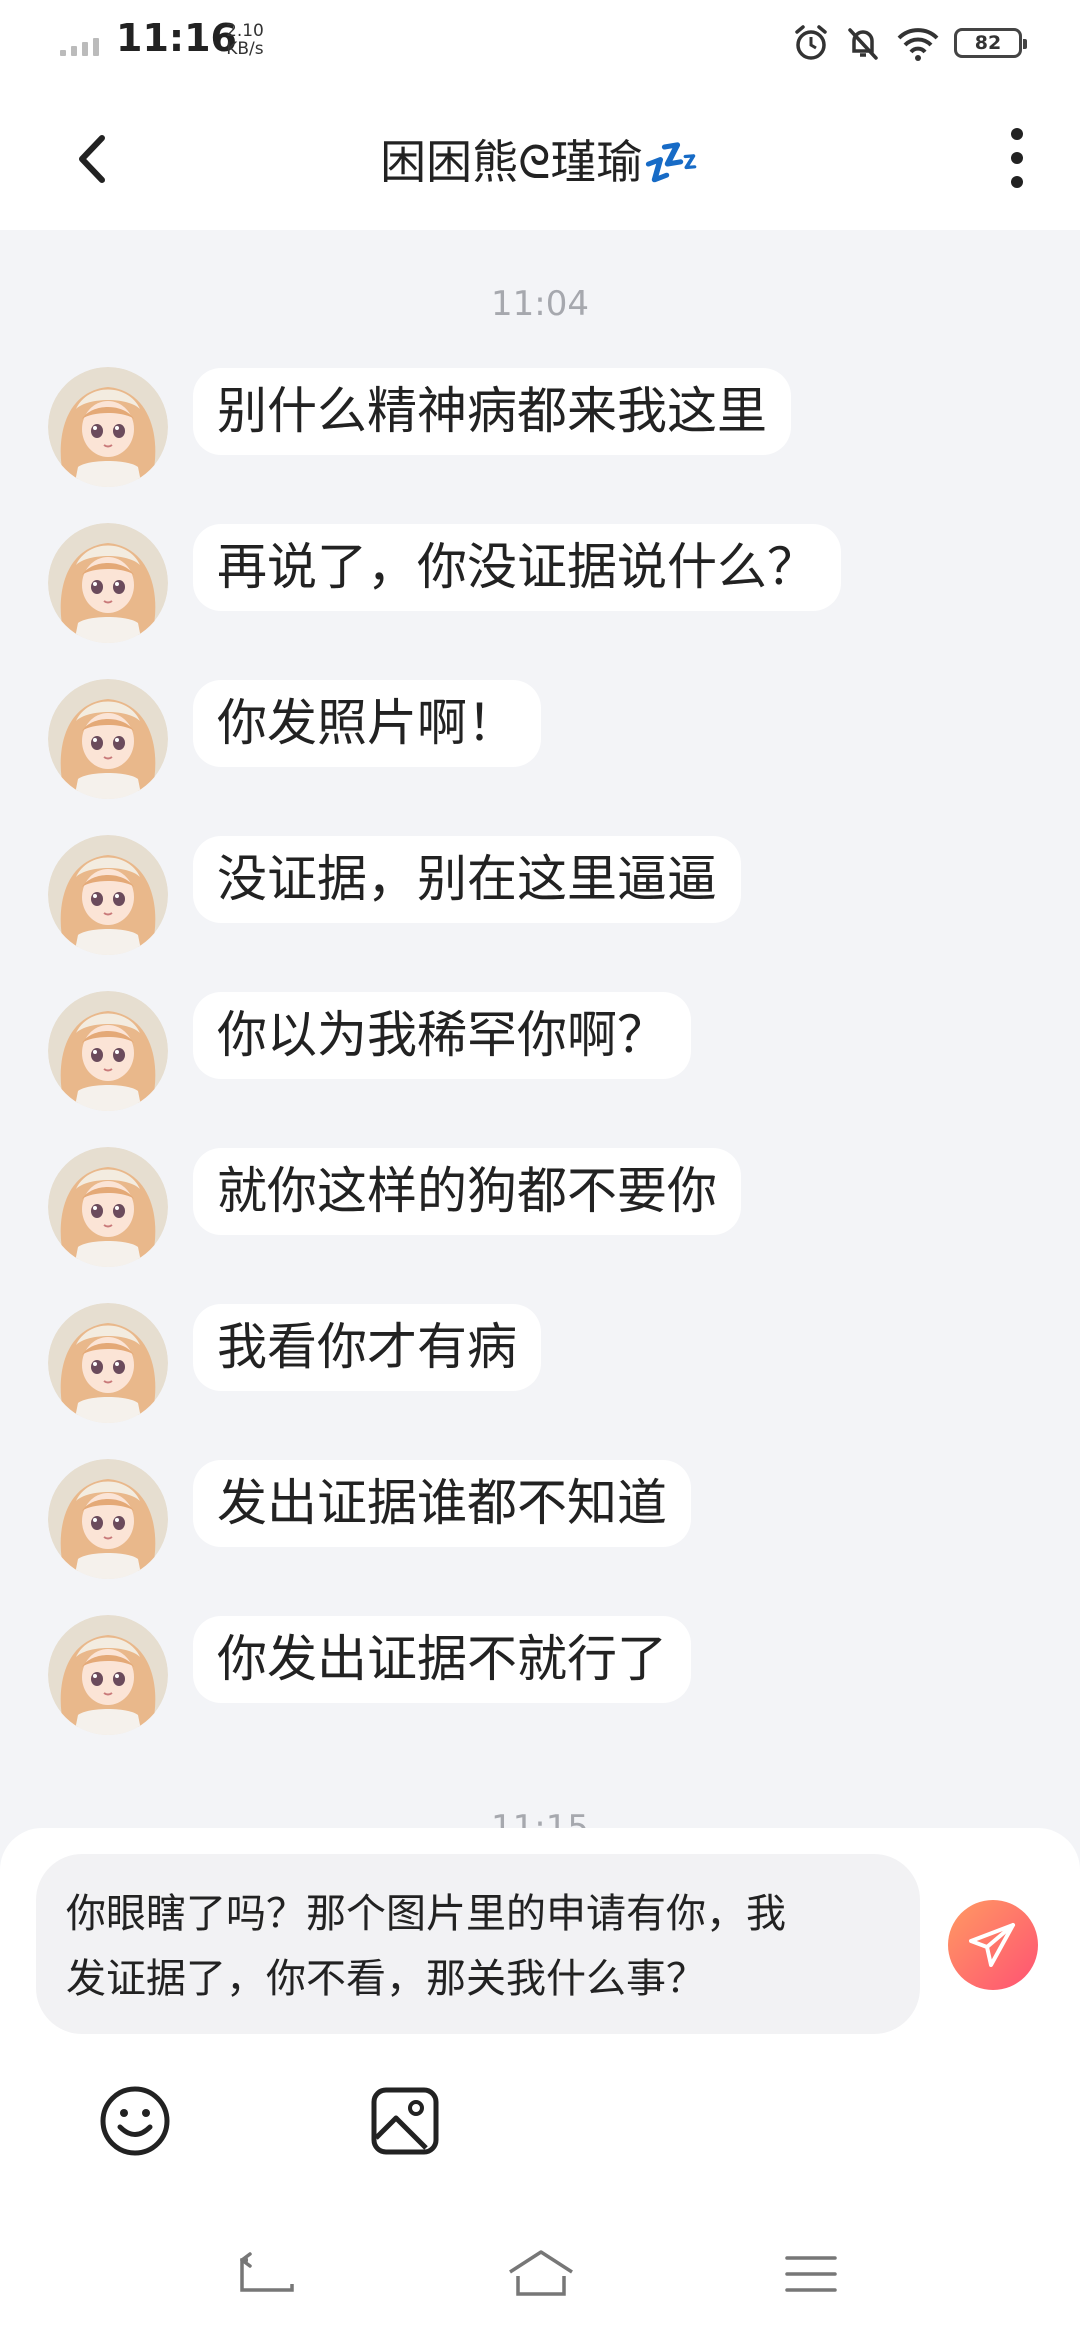  Describe the element at coordinates (811, 42) in the screenshot. I see `alarm-icon` at that location.